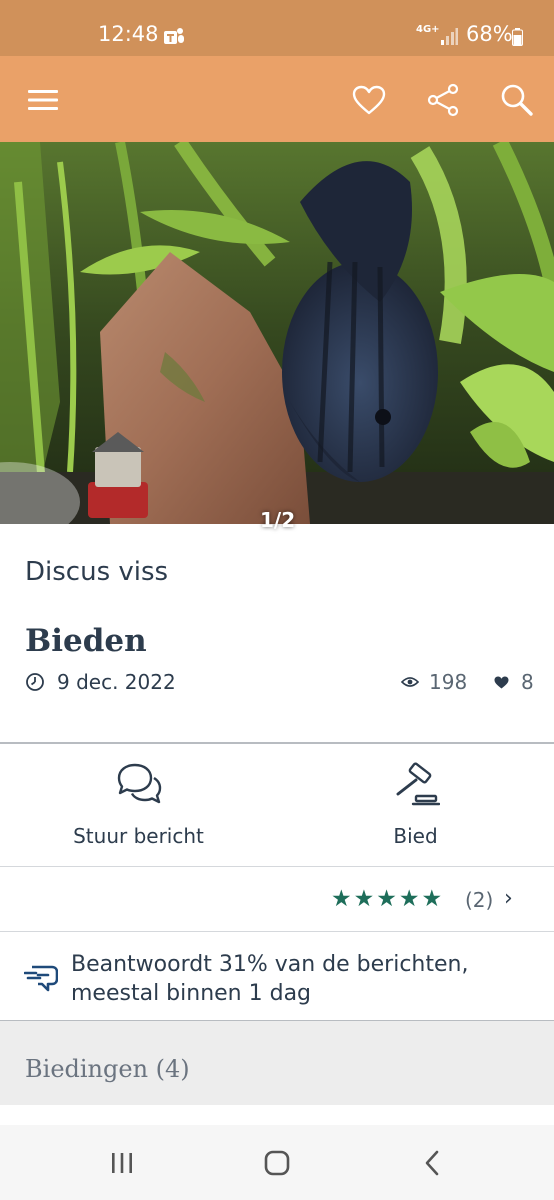 The height and width of the screenshot is (1200, 554). Describe the element at coordinates (415, 836) in the screenshot. I see `place-bid-label: Bied` at that location.